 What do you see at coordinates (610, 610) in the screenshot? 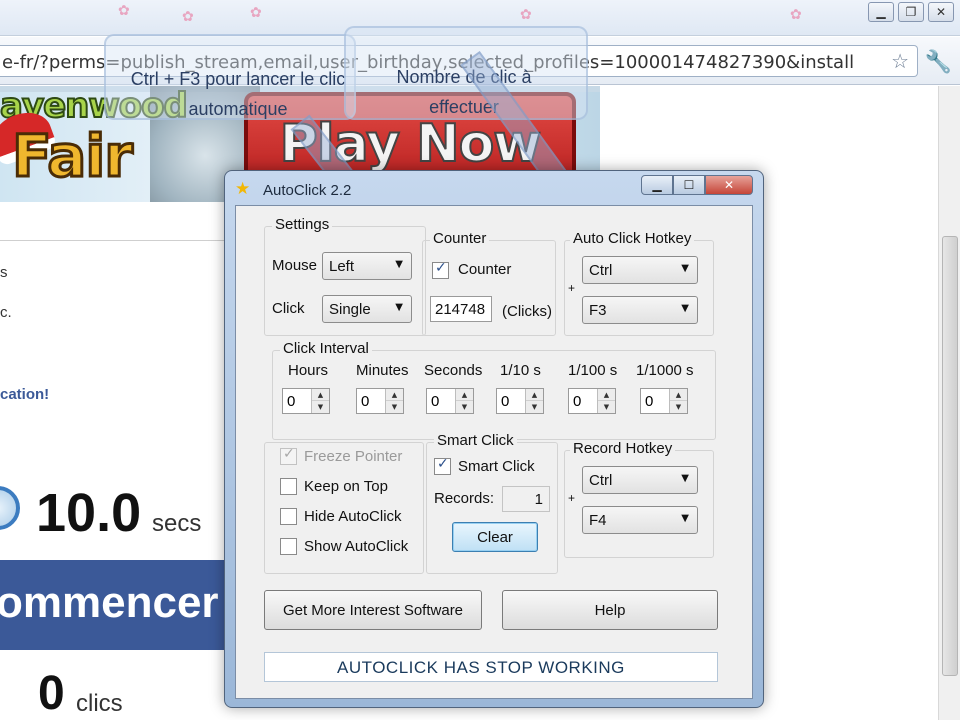
I see `help-button: Help` at bounding box center [610, 610].